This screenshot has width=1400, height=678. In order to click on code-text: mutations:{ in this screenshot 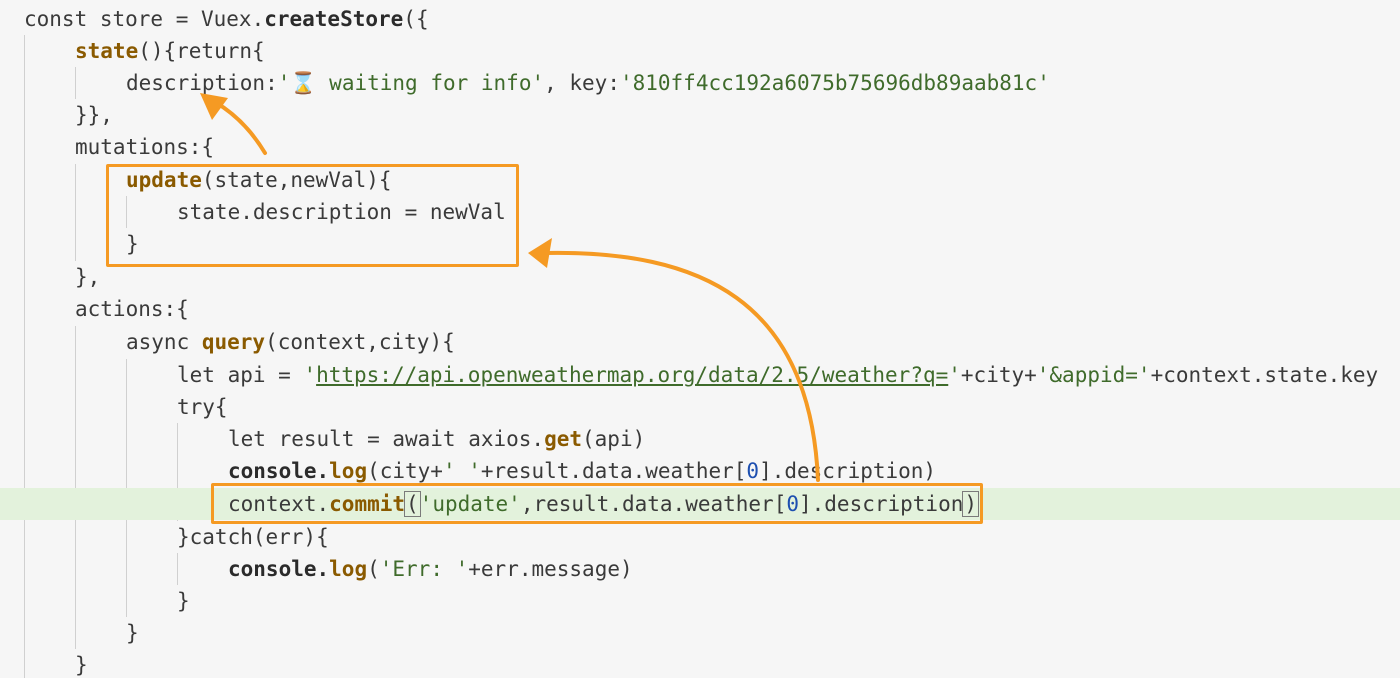, I will do `click(144, 147)`.